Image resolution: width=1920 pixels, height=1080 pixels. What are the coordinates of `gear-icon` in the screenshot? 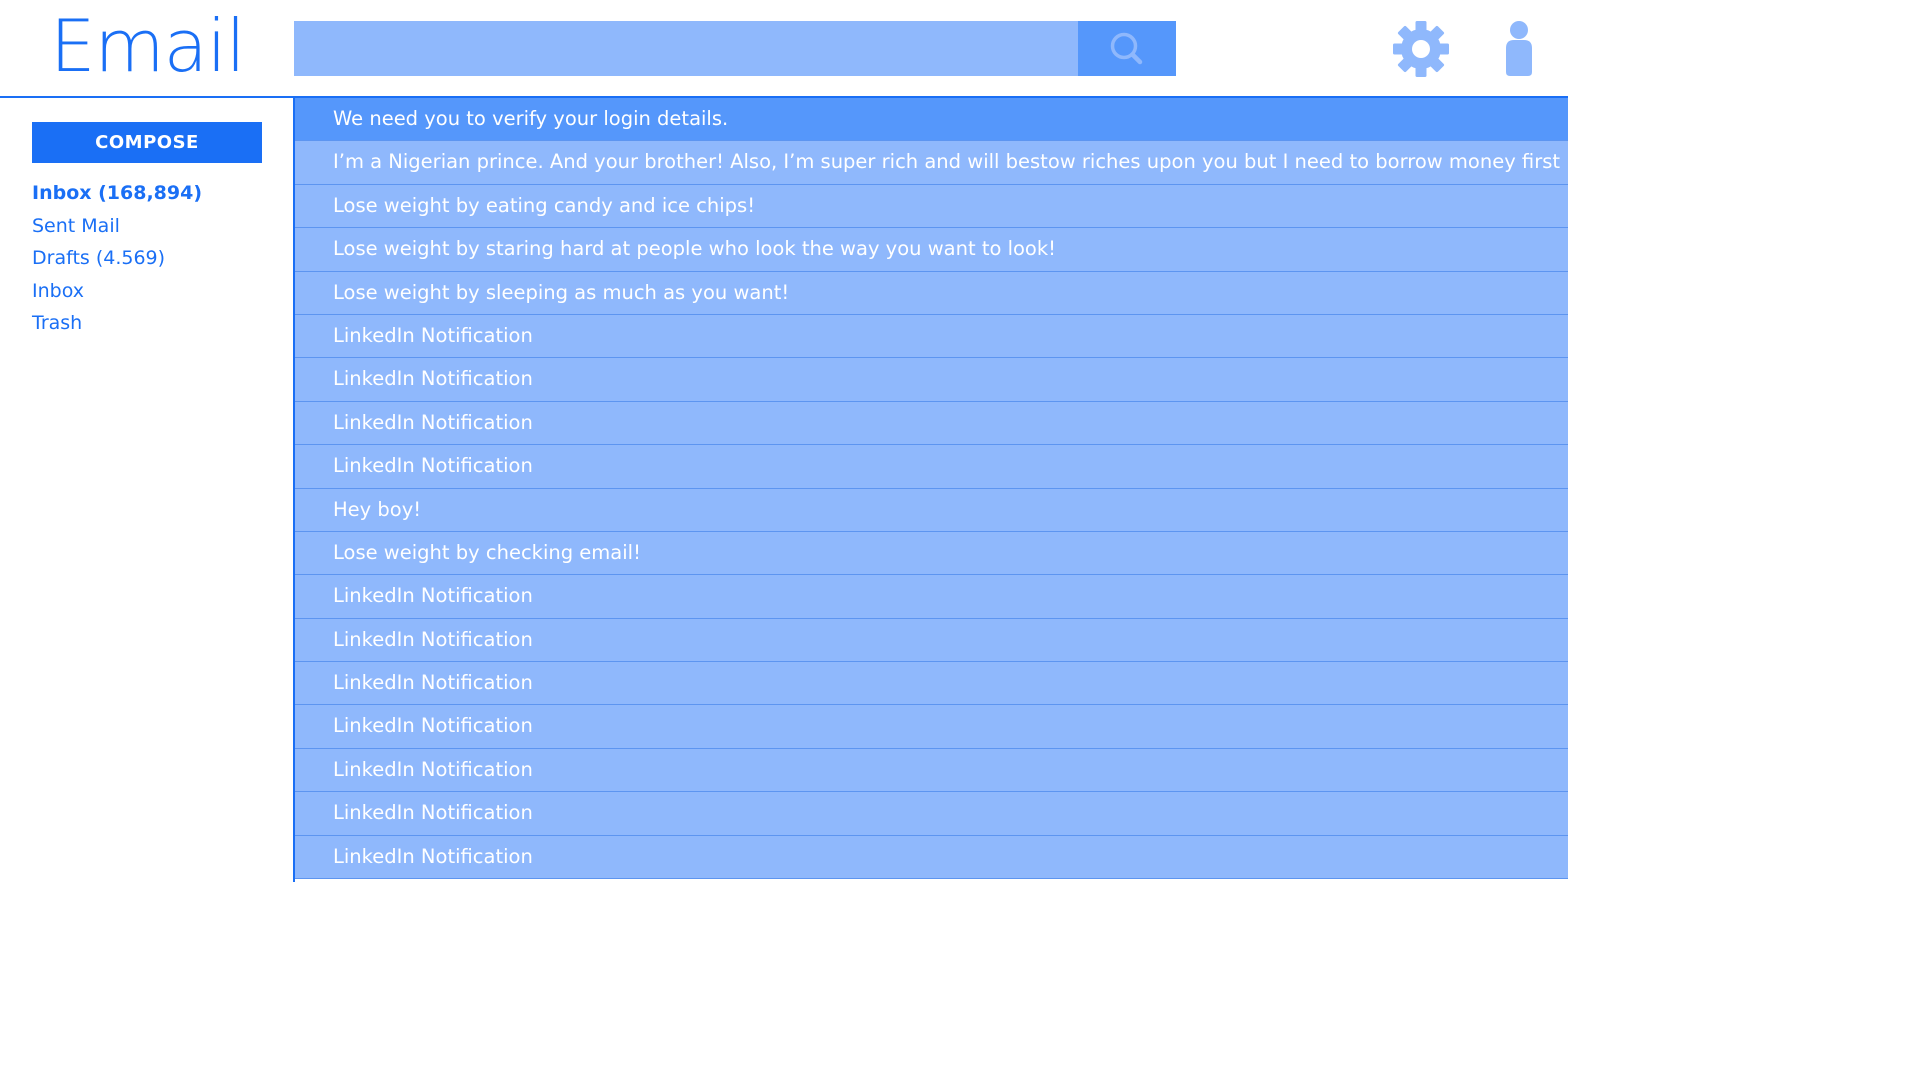 It's located at (1421, 49).